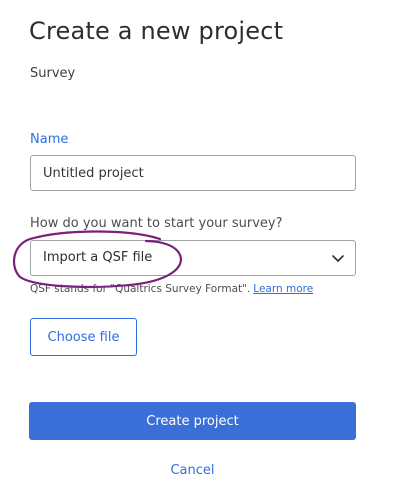  What do you see at coordinates (192, 470) in the screenshot?
I see `cancel-button: Cancel` at bounding box center [192, 470].